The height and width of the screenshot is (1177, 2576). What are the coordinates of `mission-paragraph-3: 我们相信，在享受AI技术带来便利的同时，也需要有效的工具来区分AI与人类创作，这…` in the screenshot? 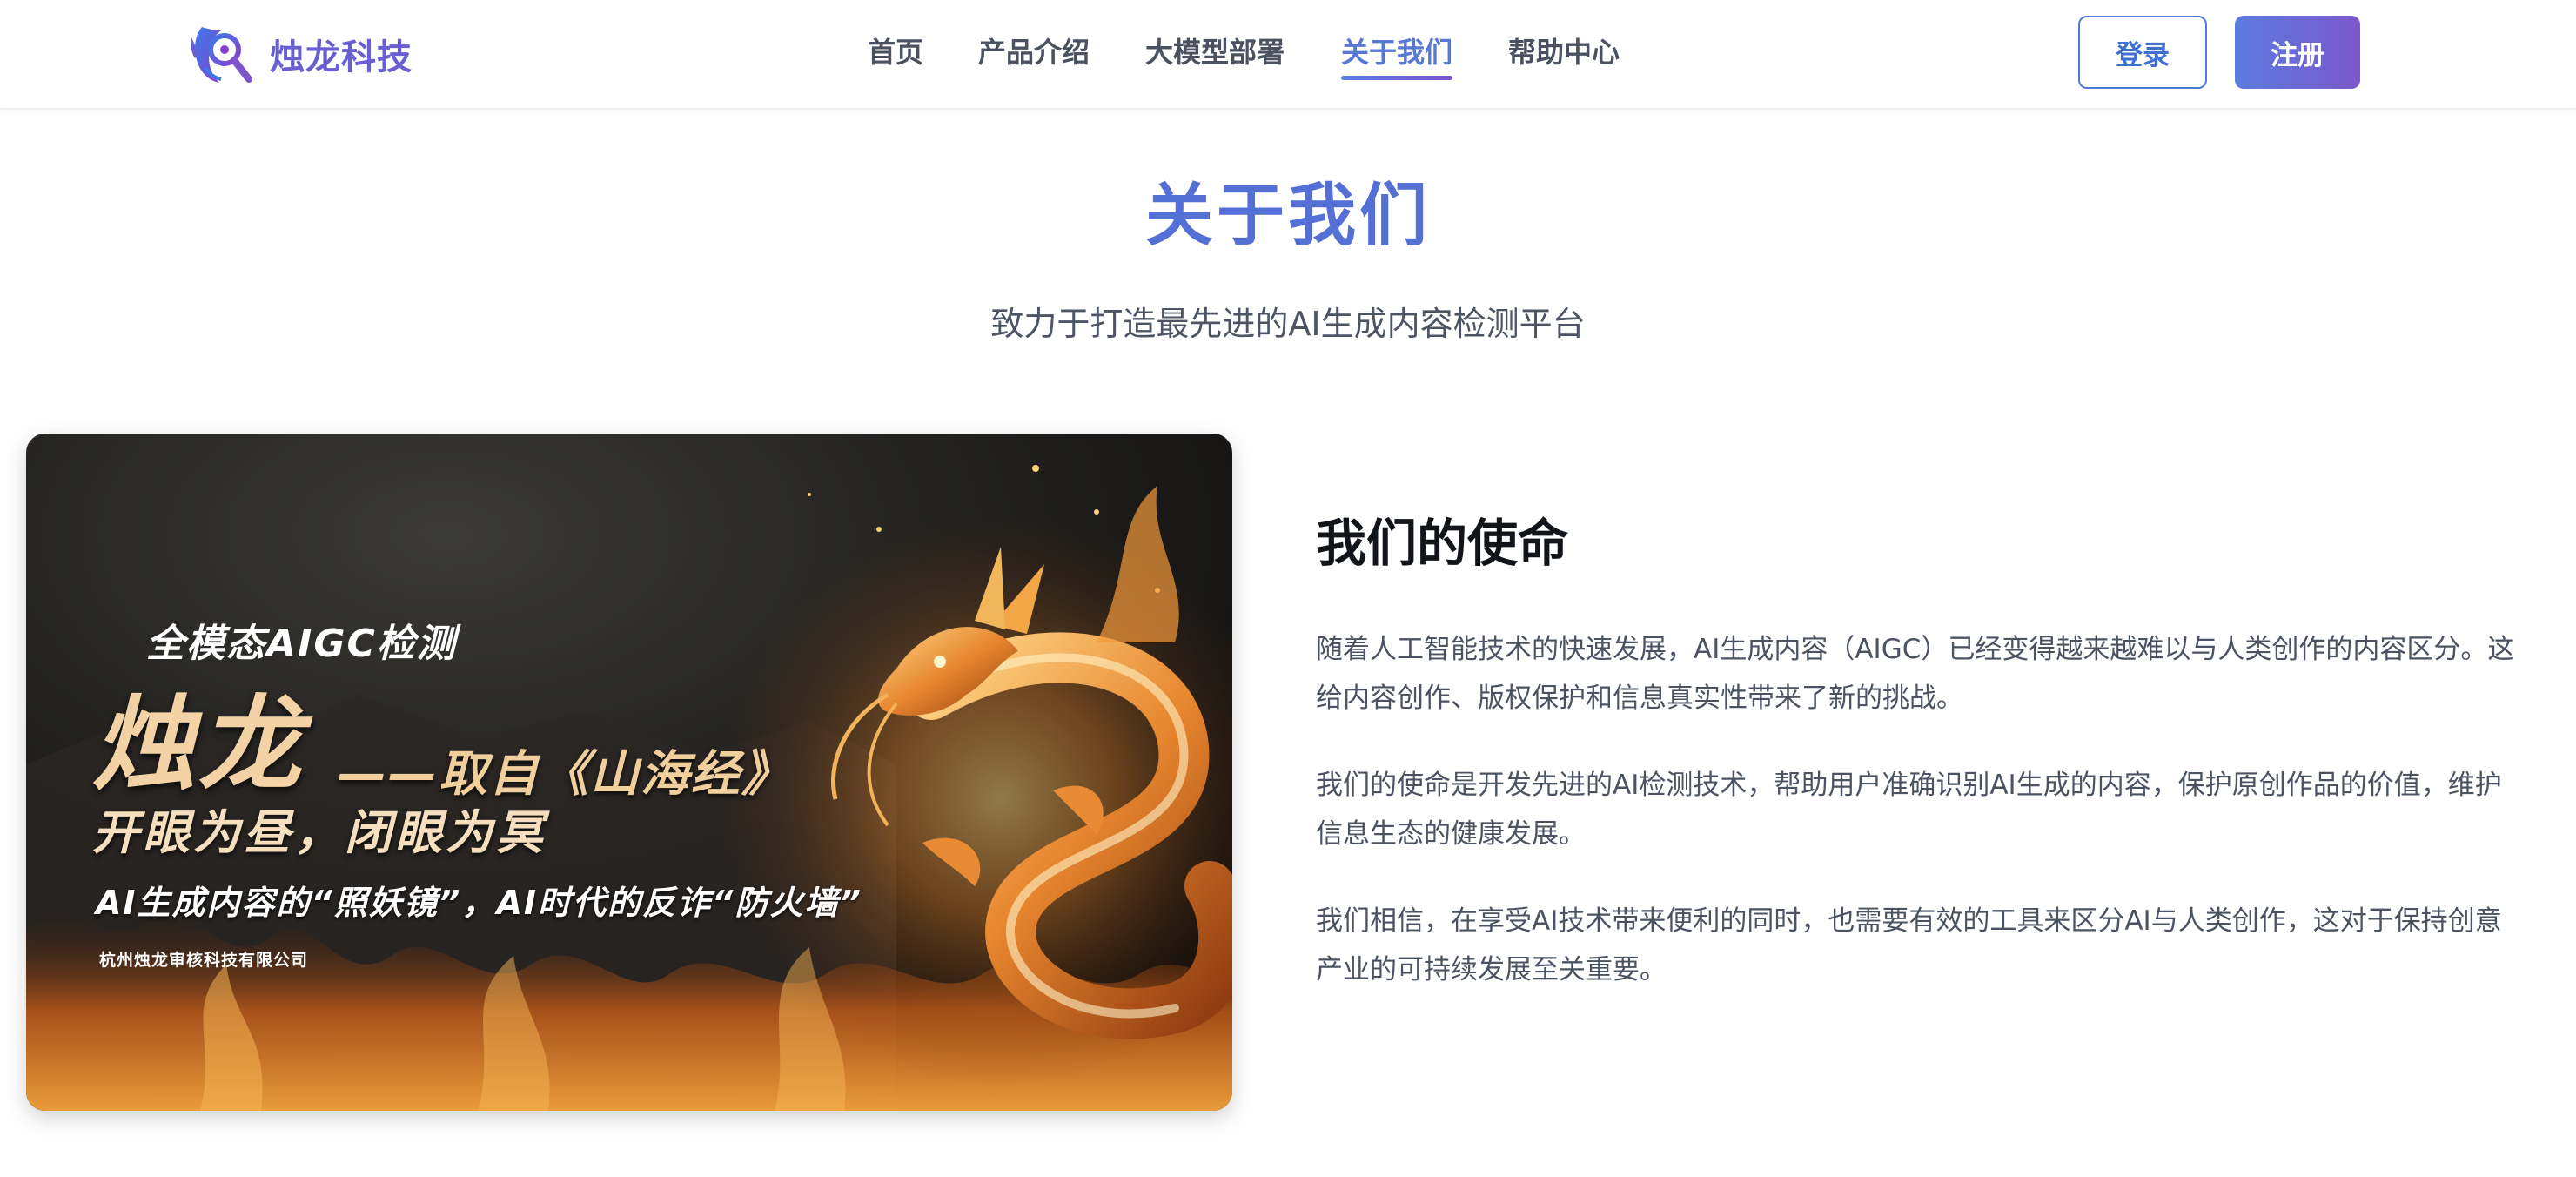 It's located at (1909, 945).